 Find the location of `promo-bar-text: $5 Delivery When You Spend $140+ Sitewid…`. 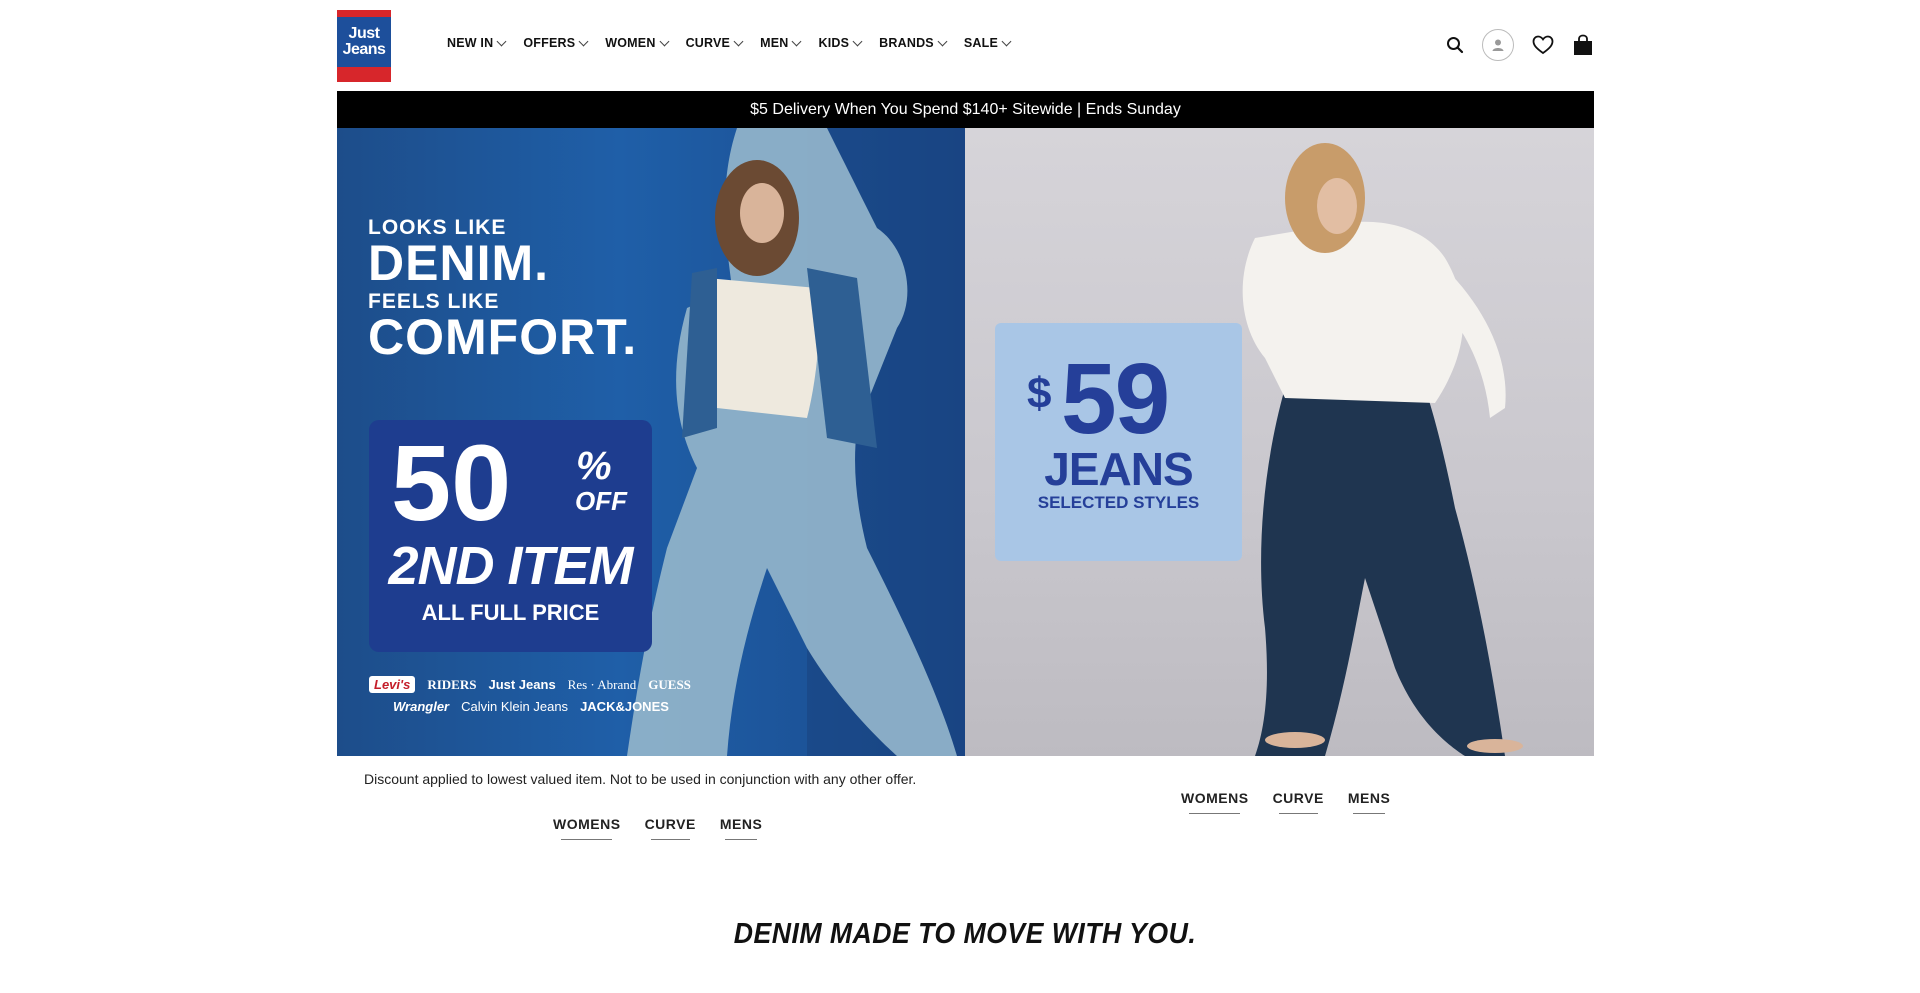

promo-bar-text: $5 Delivery When You Spend $140+ Sitewid… is located at coordinates (965, 109).